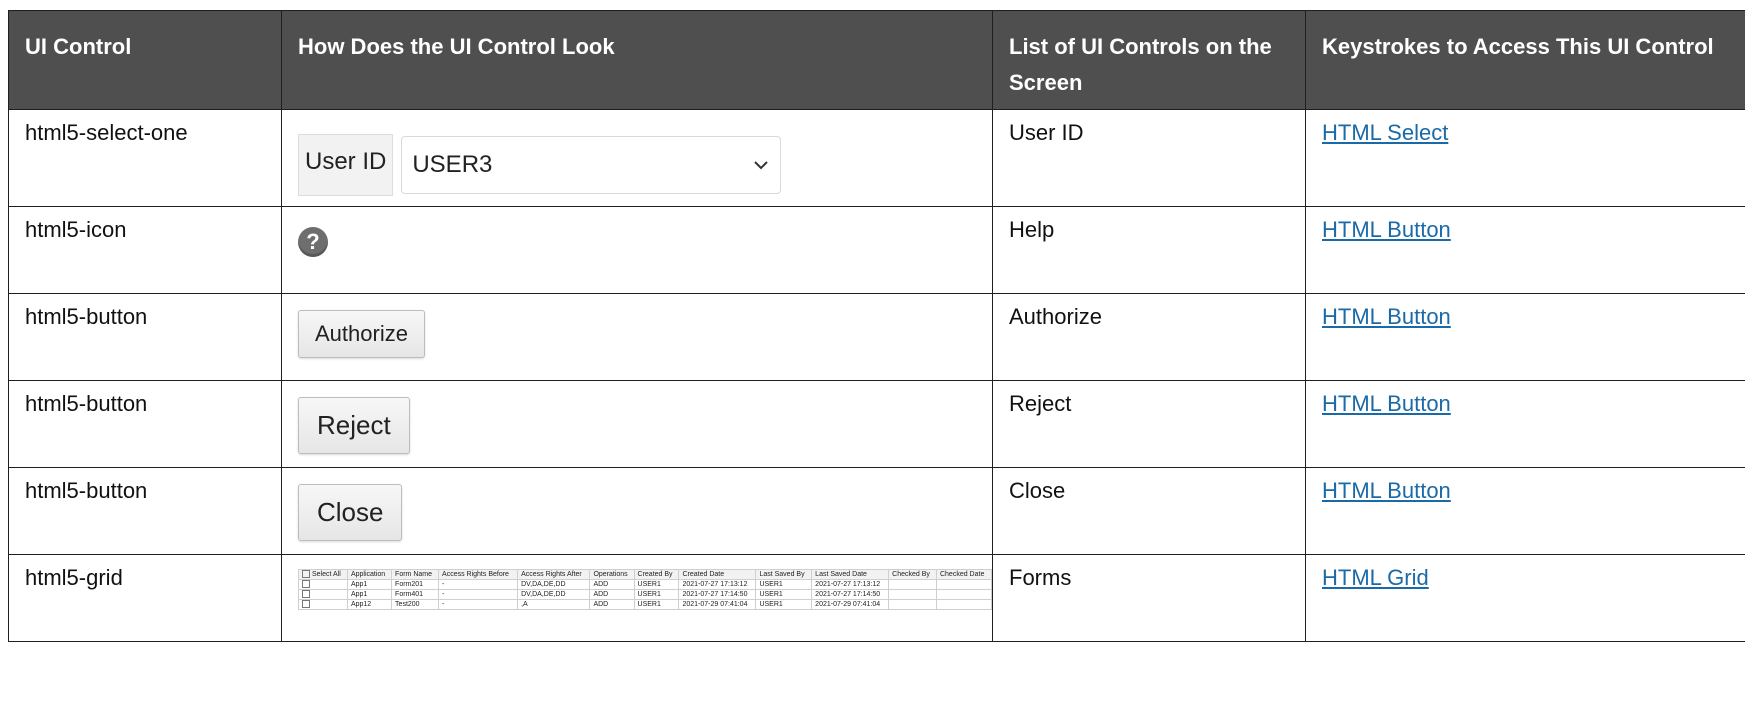 This screenshot has height=708, width=1745. I want to click on grid-column-header: Last Saved Date, so click(850, 574).